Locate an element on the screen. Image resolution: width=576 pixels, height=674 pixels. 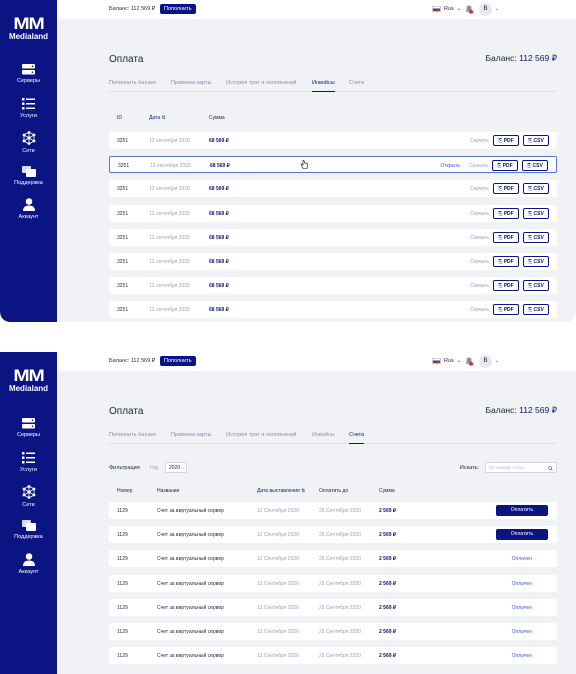
search-placeholder: По номеру счета is located at coordinates (506, 467).